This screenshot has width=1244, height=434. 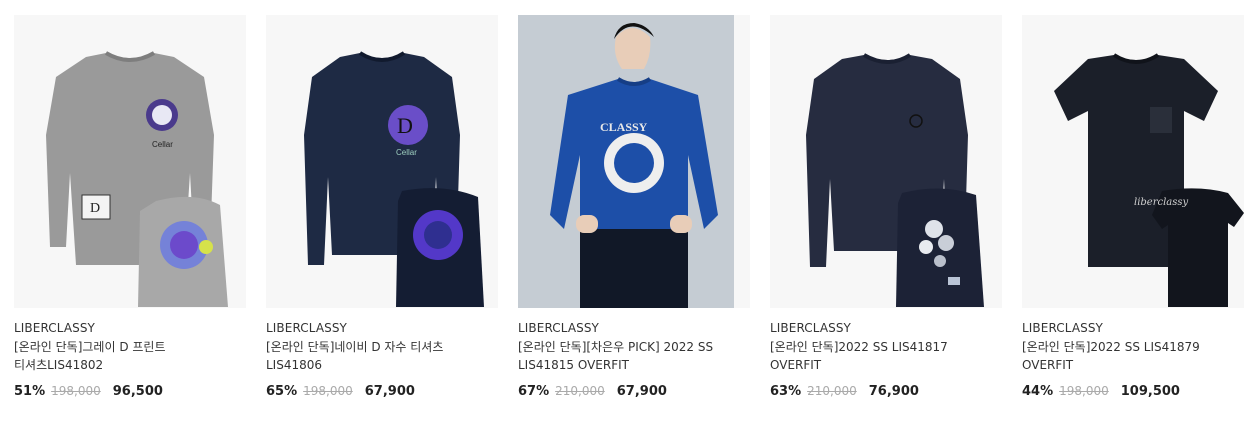 What do you see at coordinates (1161, 202) in the screenshot?
I see `svg-text: liberclassy` at bounding box center [1161, 202].